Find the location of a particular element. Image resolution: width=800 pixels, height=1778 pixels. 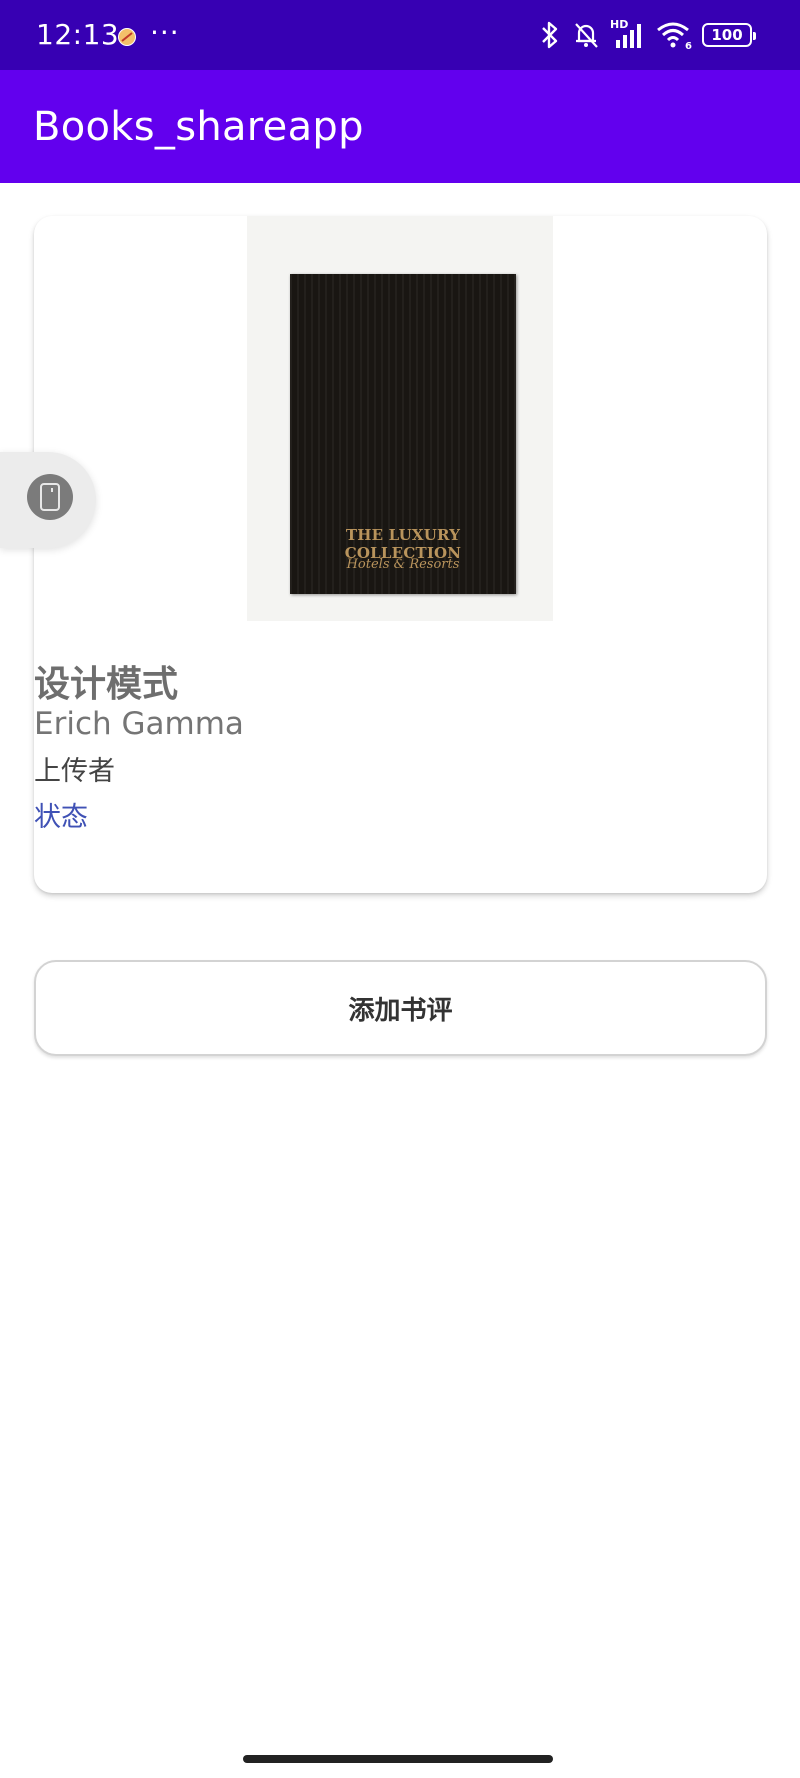

battery-level: 100 is located at coordinates (727, 35).